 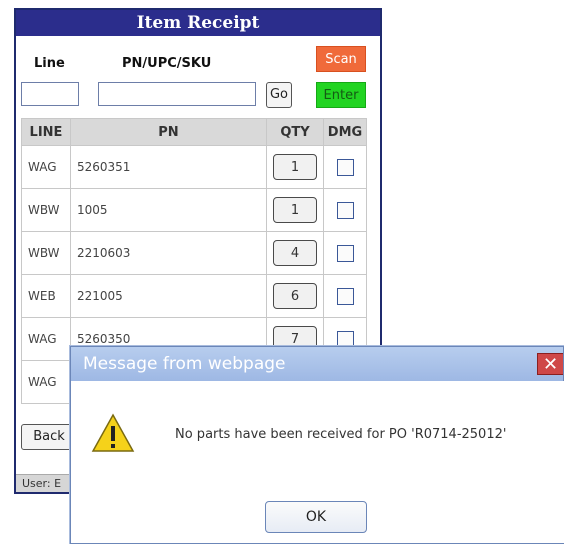 What do you see at coordinates (550, 364) in the screenshot?
I see `close-icon: ✕` at bounding box center [550, 364].